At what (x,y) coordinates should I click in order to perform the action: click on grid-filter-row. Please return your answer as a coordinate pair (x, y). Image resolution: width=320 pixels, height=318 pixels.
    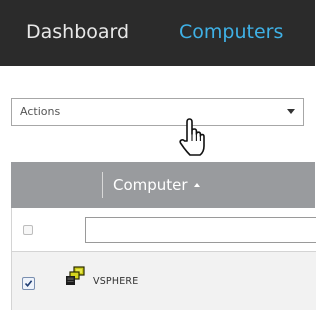
    Looking at the image, I should click on (163, 230).